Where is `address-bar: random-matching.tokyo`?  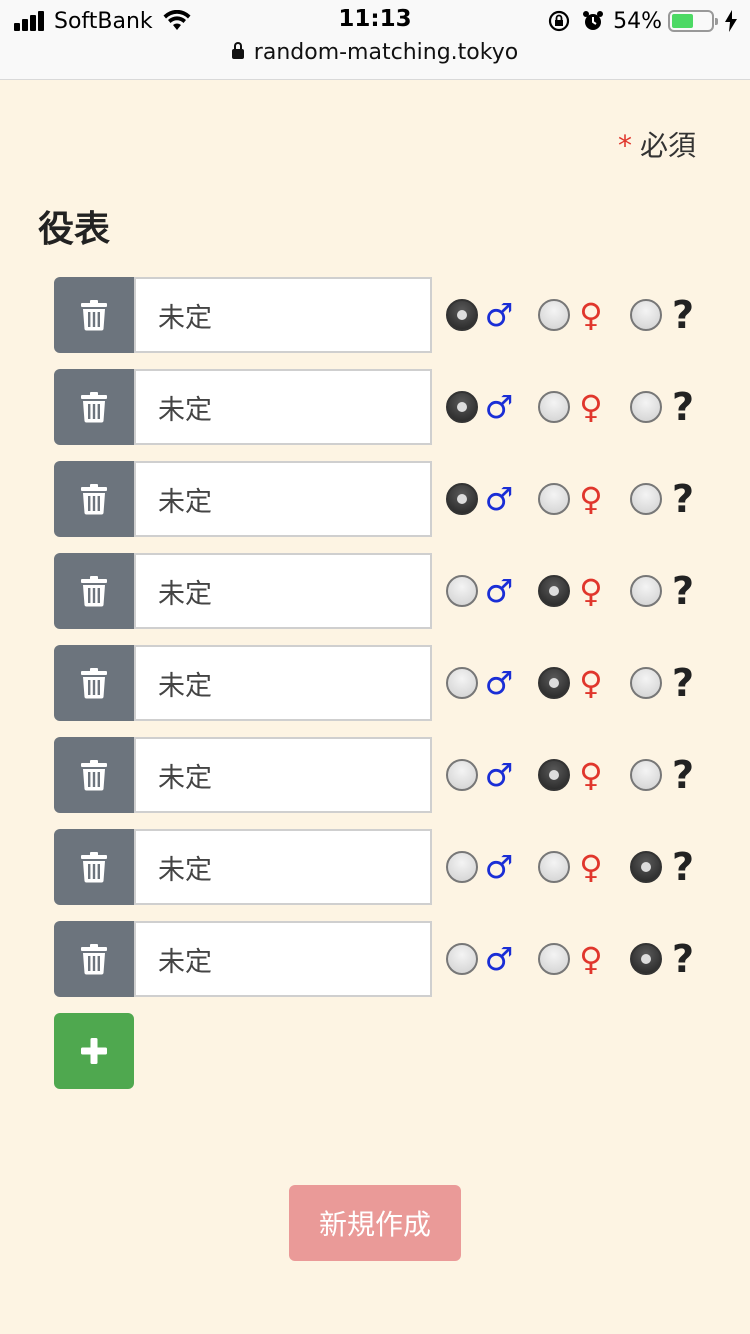 address-bar: random-matching.tokyo is located at coordinates (375, 52).